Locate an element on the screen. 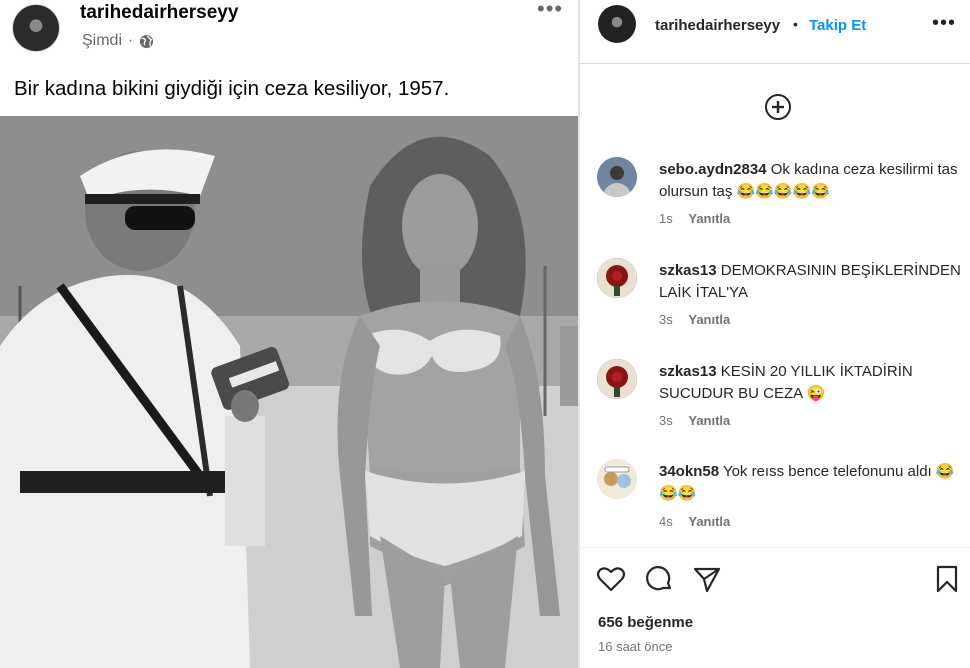 The image size is (970, 668). sidebar-header: tarihedairherseyy • Takip Et ••• is located at coordinates (775, 32).